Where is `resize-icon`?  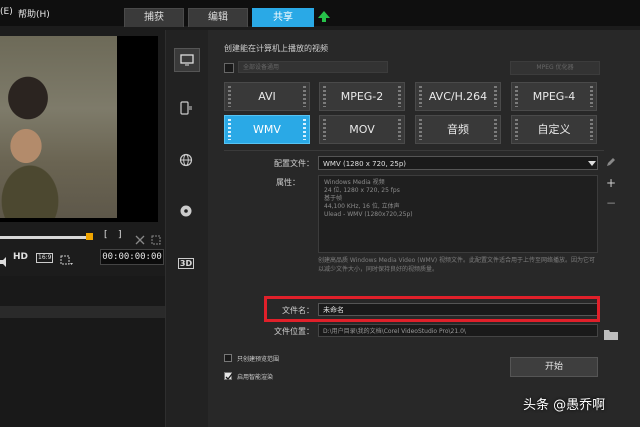
resize-icon is located at coordinates (156, 240).